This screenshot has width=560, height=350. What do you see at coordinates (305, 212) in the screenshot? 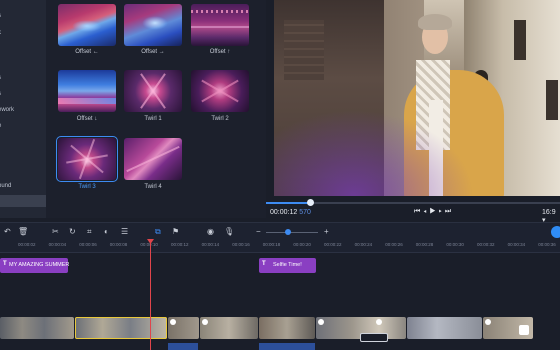
I see `timecode-frames: 570` at bounding box center [305, 212].